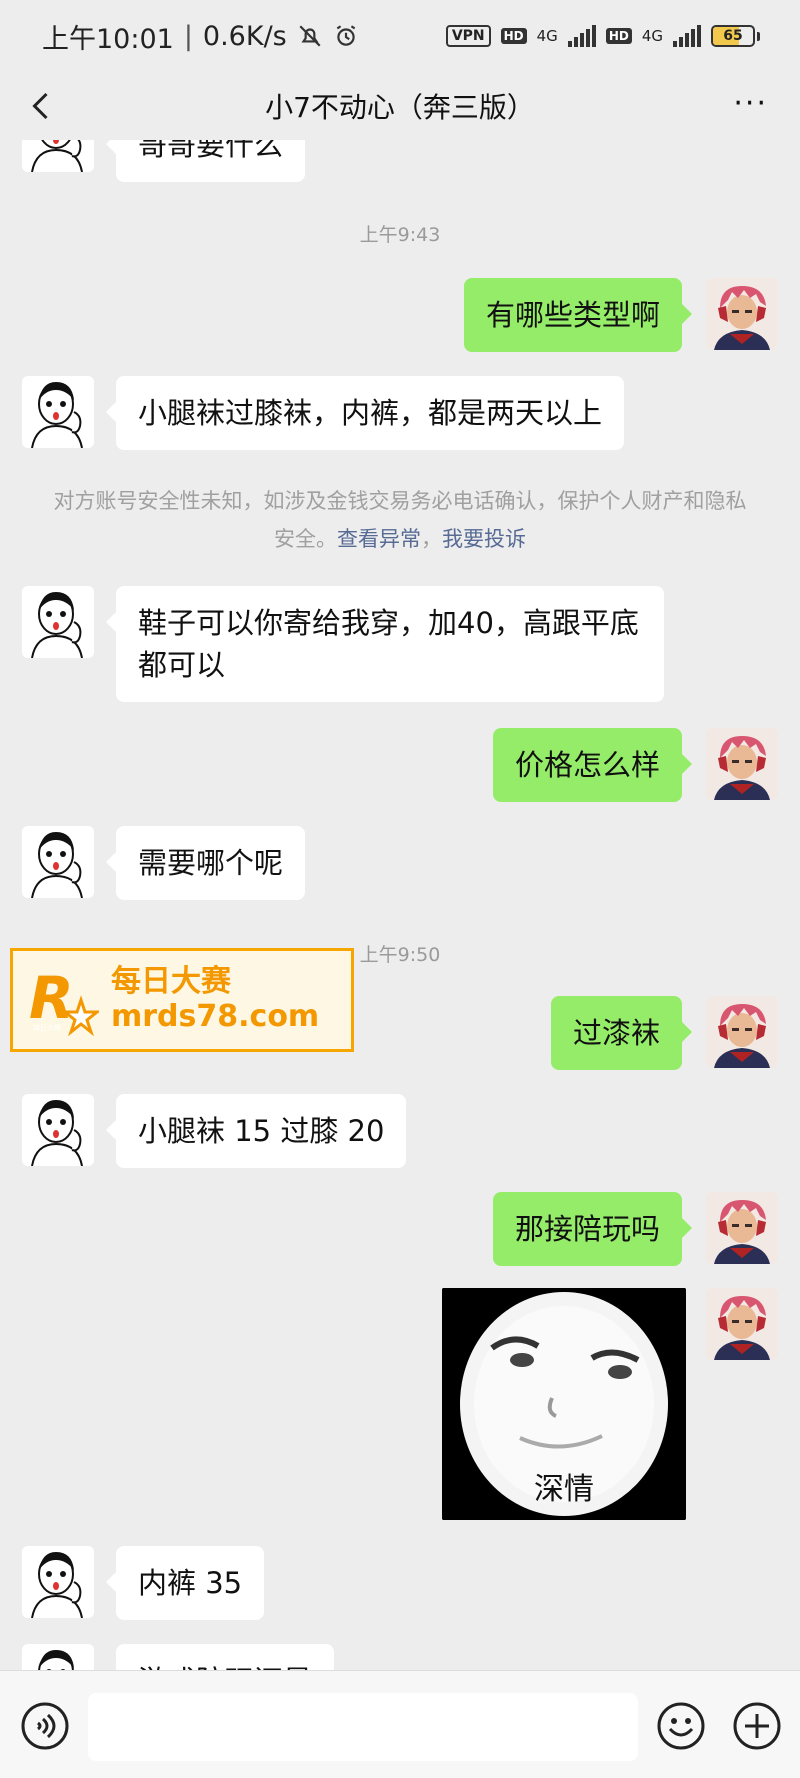 Image resolution: width=800 pixels, height=1778 pixels. What do you see at coordinates (42, 106) in the screenshot?
I see `chevron-left-icon` at bounding box center [42, 106].